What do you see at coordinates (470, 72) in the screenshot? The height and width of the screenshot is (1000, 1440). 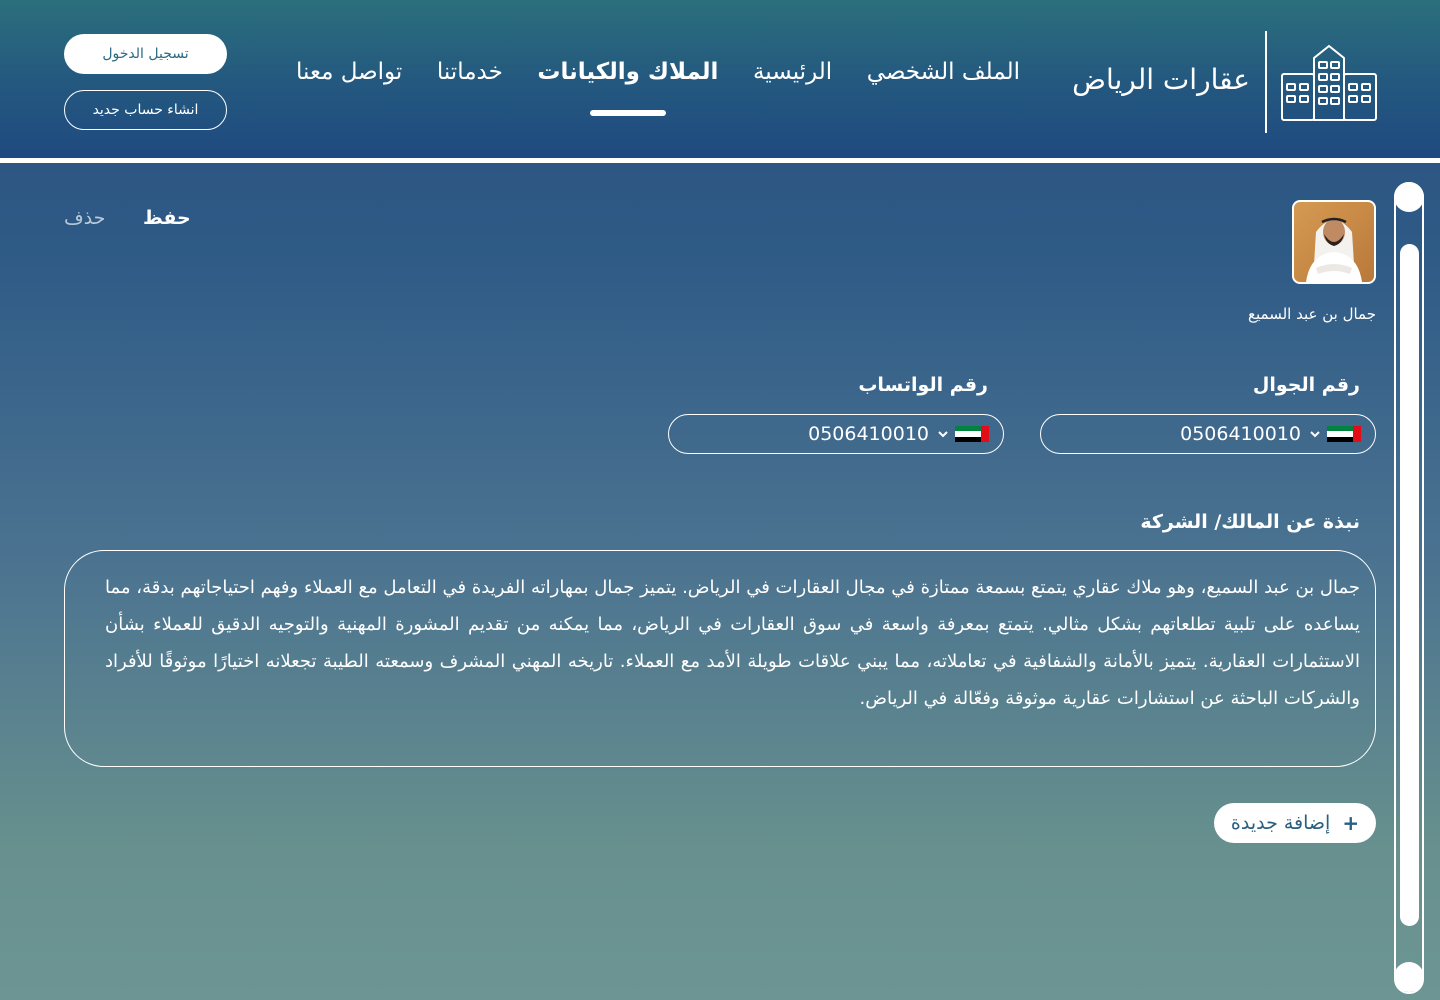 I see `nav-item-services: خدماتنا` at bounding box center [470, 72].